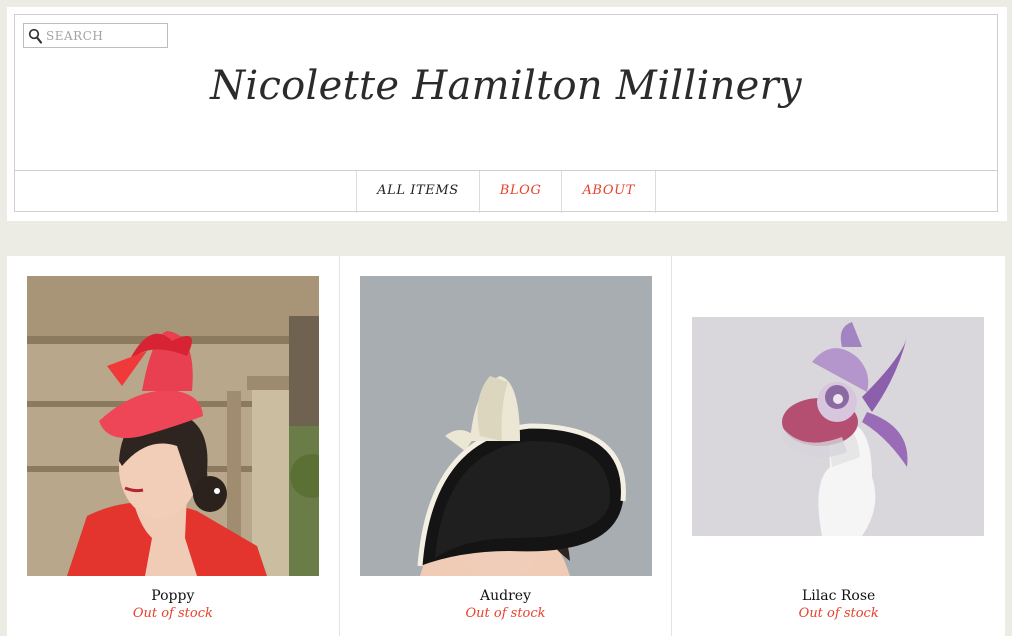 The width and height of the screenshot is (1012, 636). I want to click on search-box, so click(95, 35).